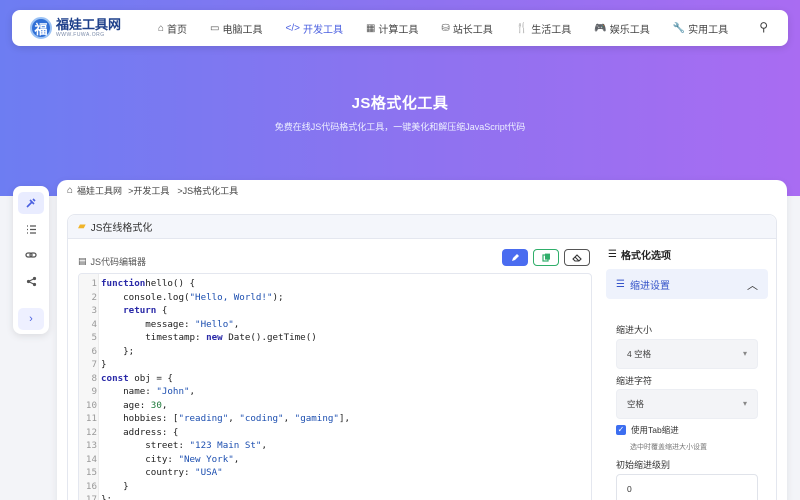  Describe the element at coordinates (91, 418) in the screenshot. I see `line-number: 11` at that location.